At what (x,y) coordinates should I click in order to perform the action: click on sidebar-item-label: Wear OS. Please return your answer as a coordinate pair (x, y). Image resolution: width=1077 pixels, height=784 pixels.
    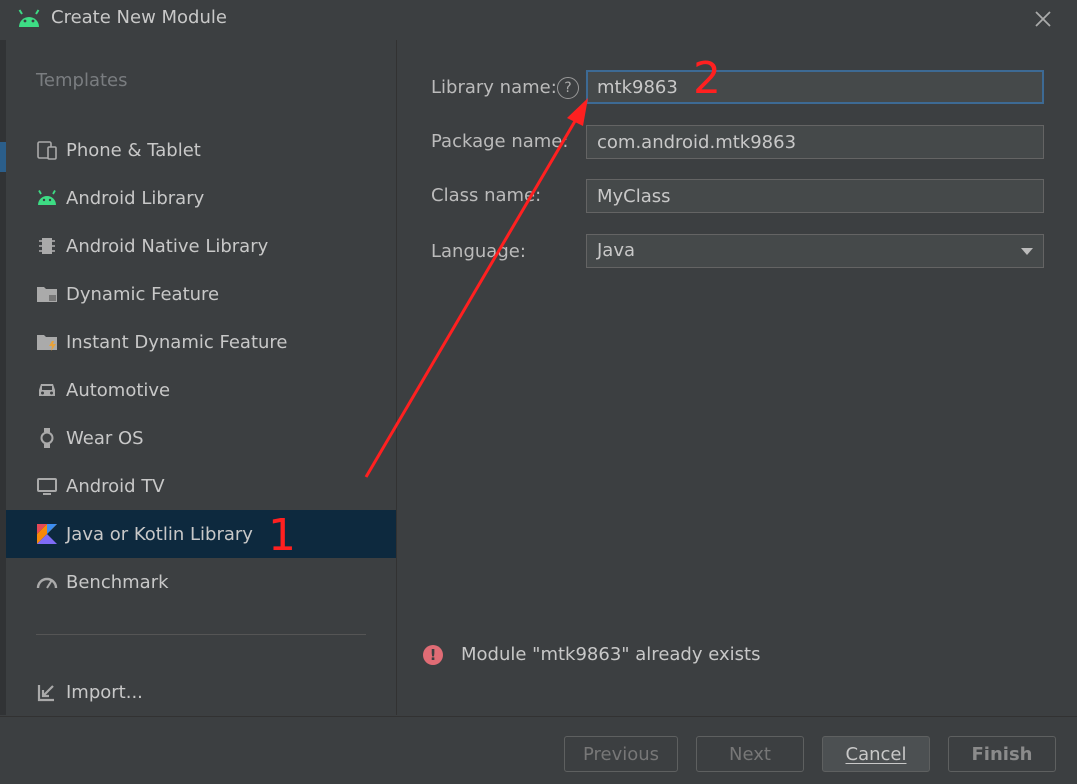
    Looking at the image, I should click on (105, 438).